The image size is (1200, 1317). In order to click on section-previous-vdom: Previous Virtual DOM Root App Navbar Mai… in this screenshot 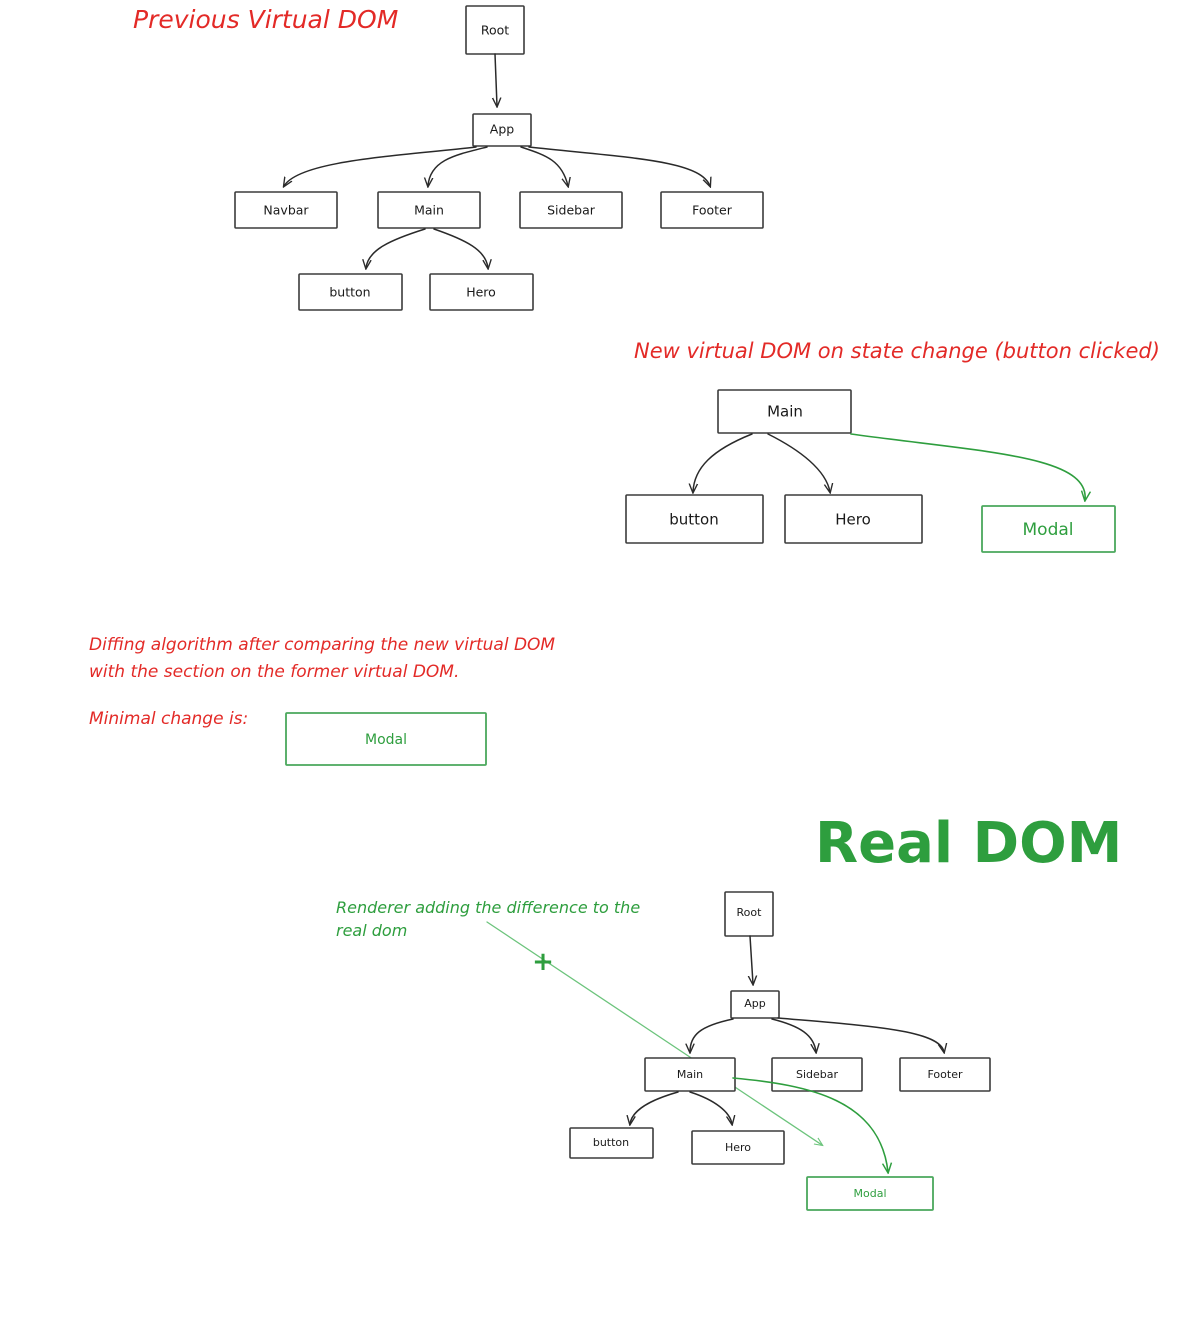, I will do `click(448, 158)`.